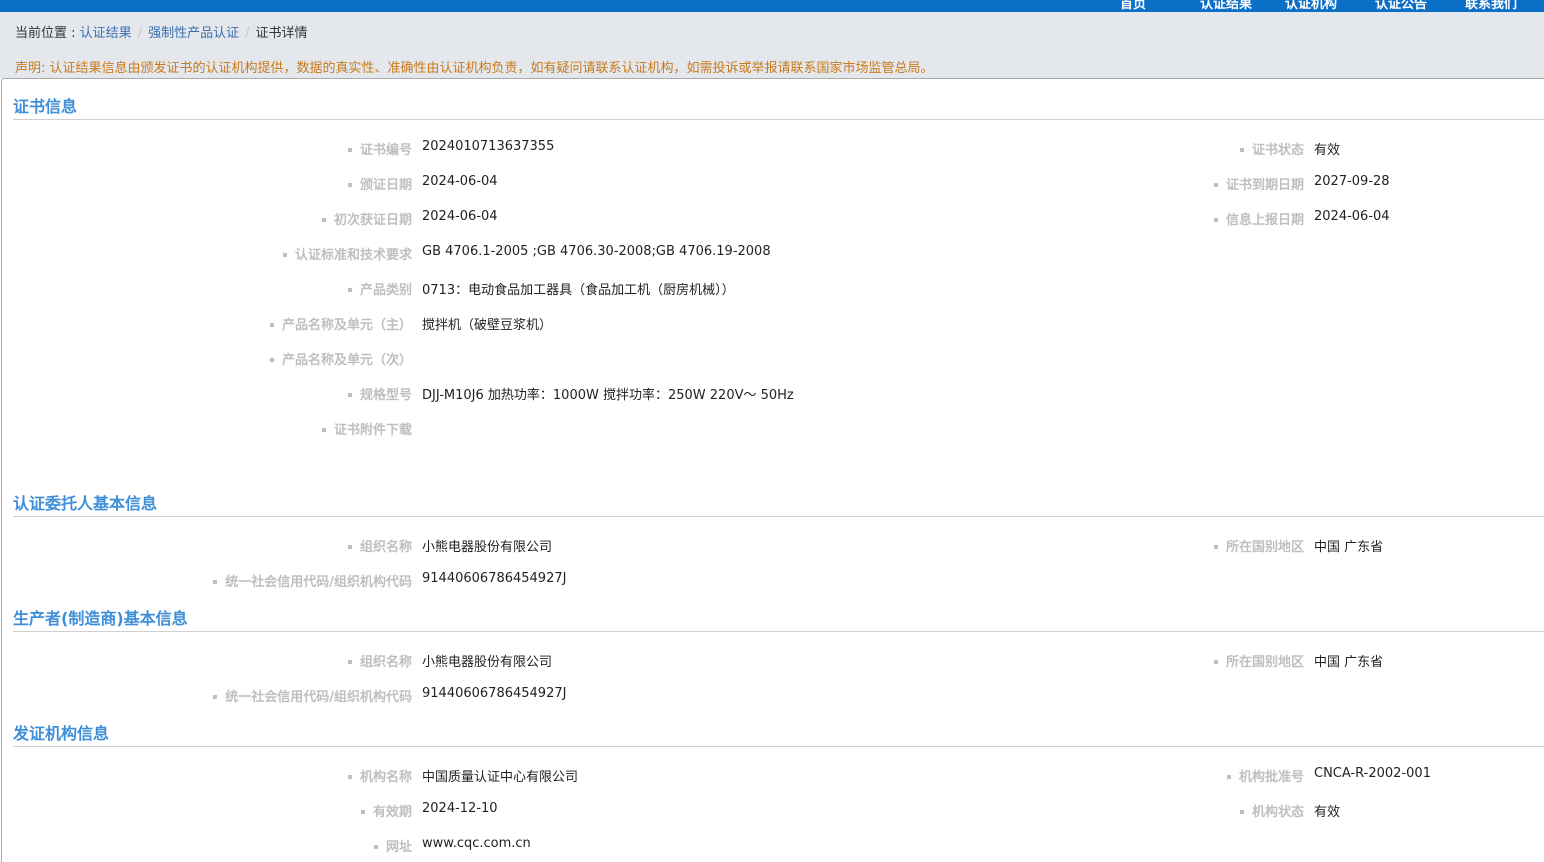  I want to click on report-date-label: 信息上报日期, so click(1259, 218).